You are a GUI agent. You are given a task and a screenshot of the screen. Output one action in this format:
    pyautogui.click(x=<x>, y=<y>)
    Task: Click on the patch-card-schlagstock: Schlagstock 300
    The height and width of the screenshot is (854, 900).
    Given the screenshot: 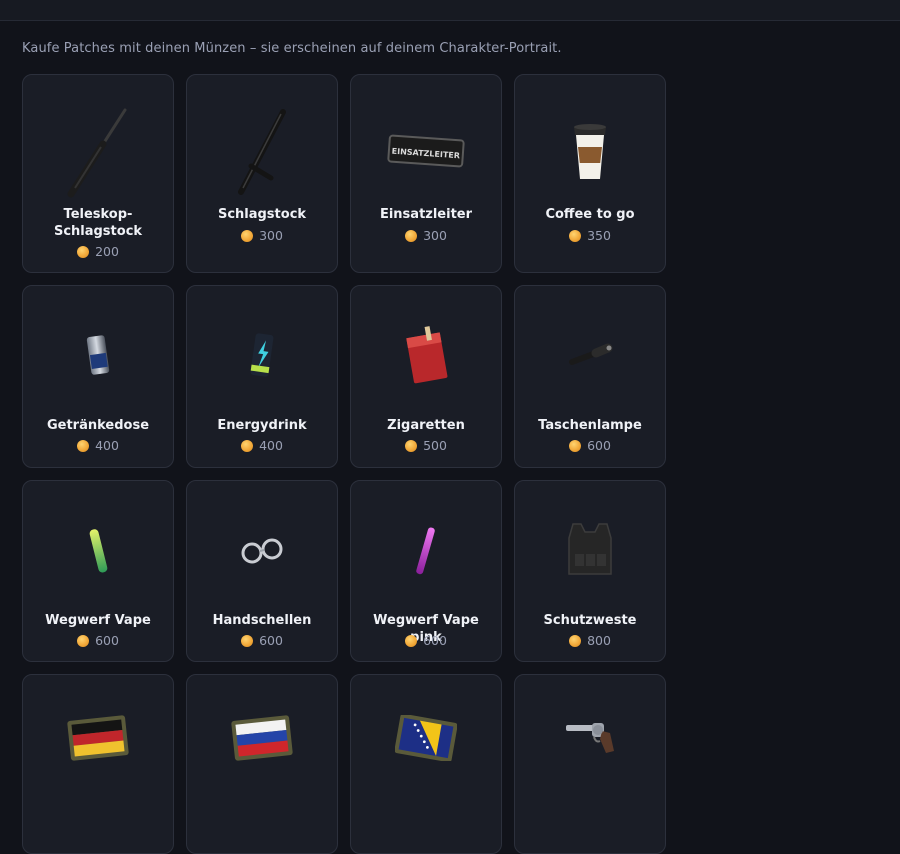 What is the action you would take?
    pyautogui.click(x=262, y=173)
    